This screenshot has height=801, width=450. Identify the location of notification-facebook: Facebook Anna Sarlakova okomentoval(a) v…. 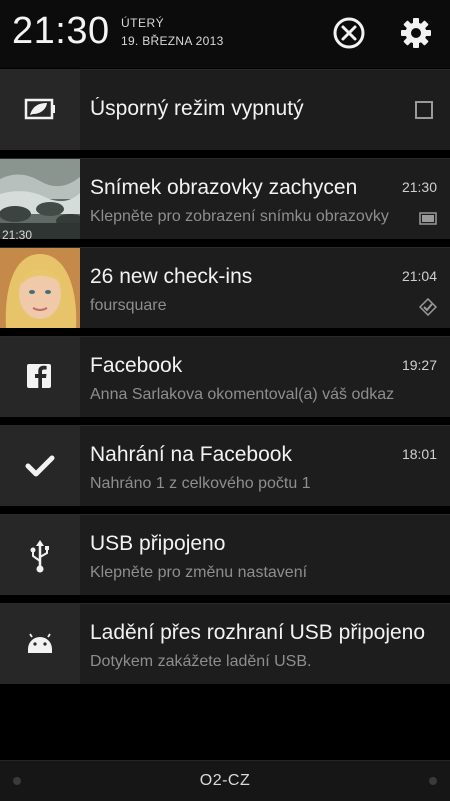
(225, 376).